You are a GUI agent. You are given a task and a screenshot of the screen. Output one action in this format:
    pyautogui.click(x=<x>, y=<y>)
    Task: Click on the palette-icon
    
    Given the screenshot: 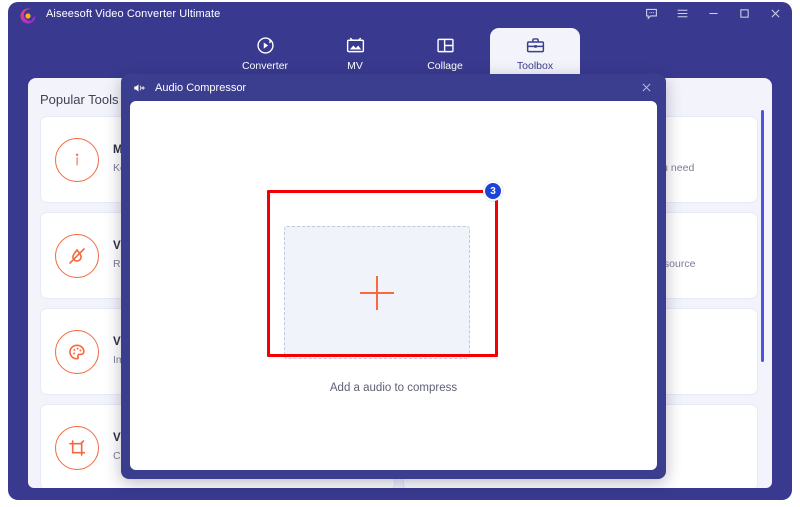 What is the action you would take?
    pyautogui.click(x=77, y=351)
    